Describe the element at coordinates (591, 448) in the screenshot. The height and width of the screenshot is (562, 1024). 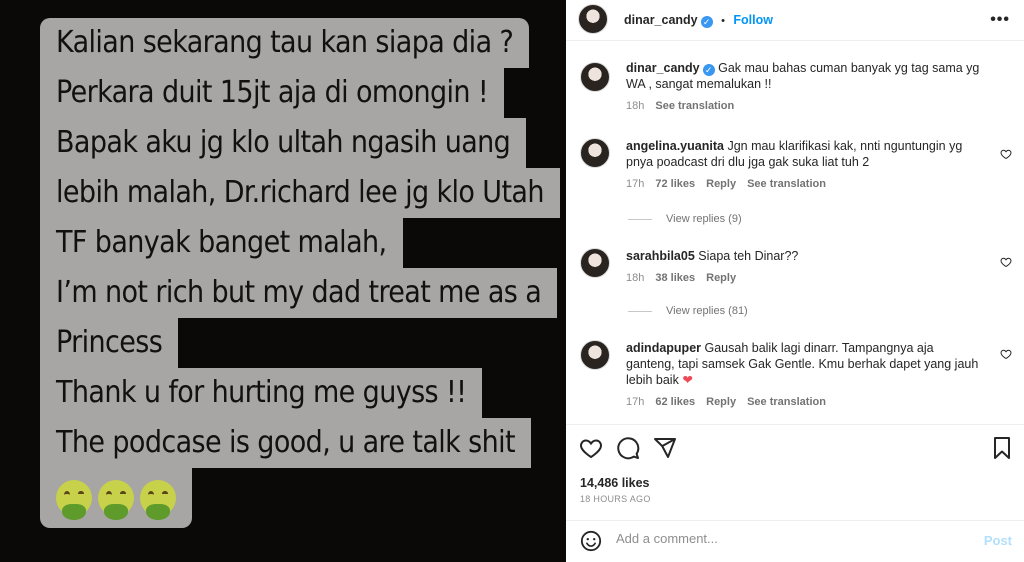
I see `like-heart-icon` at that location.